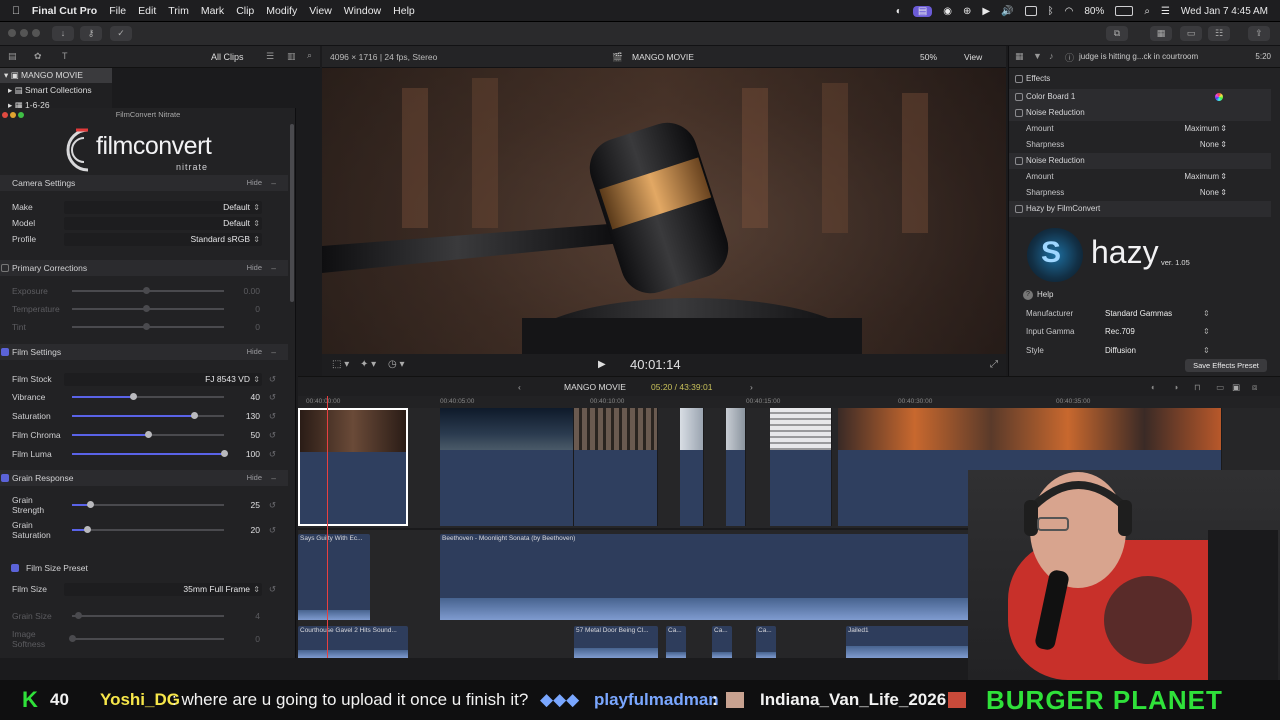 This screenshot has height=720, width=1280. What do you see at coordinates (64, 11) in the screenshot?
I see `menu-app-name: Final Cut Pro` at bounding box center [64, 11].